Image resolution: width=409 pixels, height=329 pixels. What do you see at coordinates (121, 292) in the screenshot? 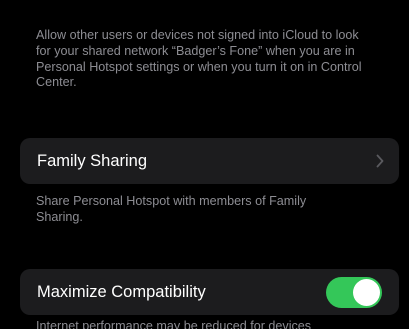
I see `maximize-compatibility-label: Maximize Compatibility` at bounding box center [121, 292].